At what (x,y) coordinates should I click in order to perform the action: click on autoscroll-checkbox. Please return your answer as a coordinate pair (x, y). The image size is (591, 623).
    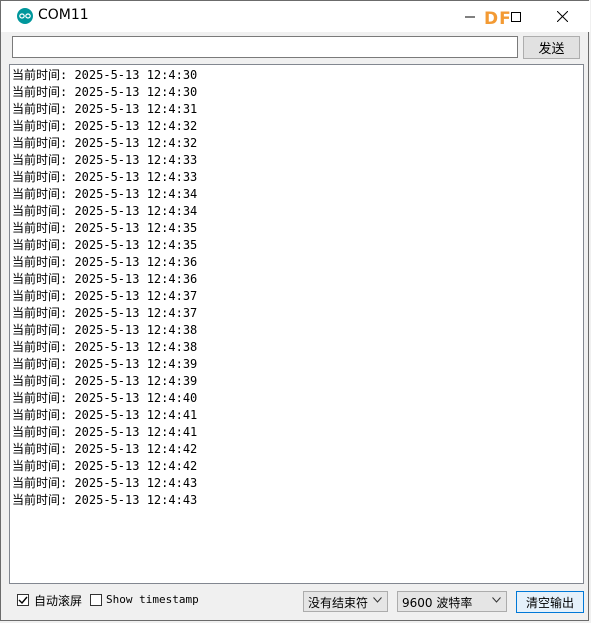
    Looking at the image, I should click on (23, 600).